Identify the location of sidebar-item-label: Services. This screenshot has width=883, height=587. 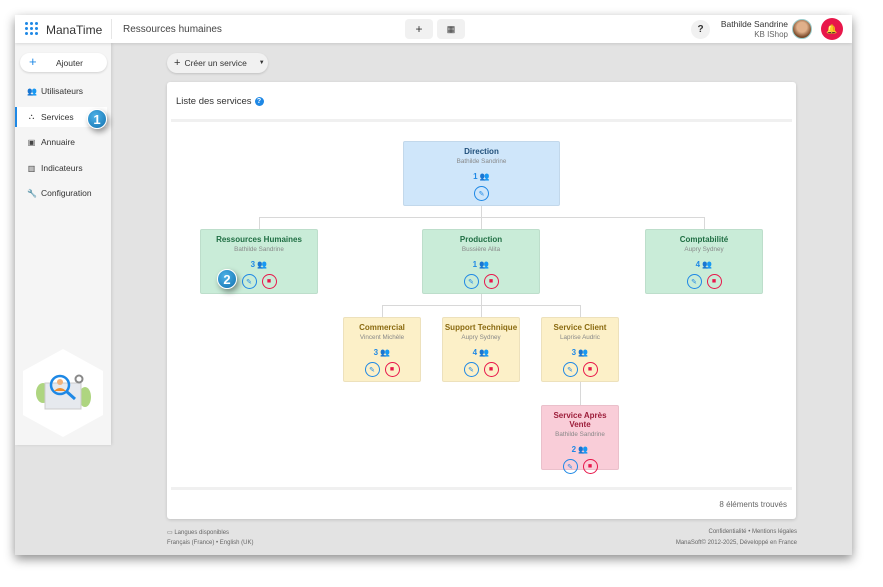
(57, 117).